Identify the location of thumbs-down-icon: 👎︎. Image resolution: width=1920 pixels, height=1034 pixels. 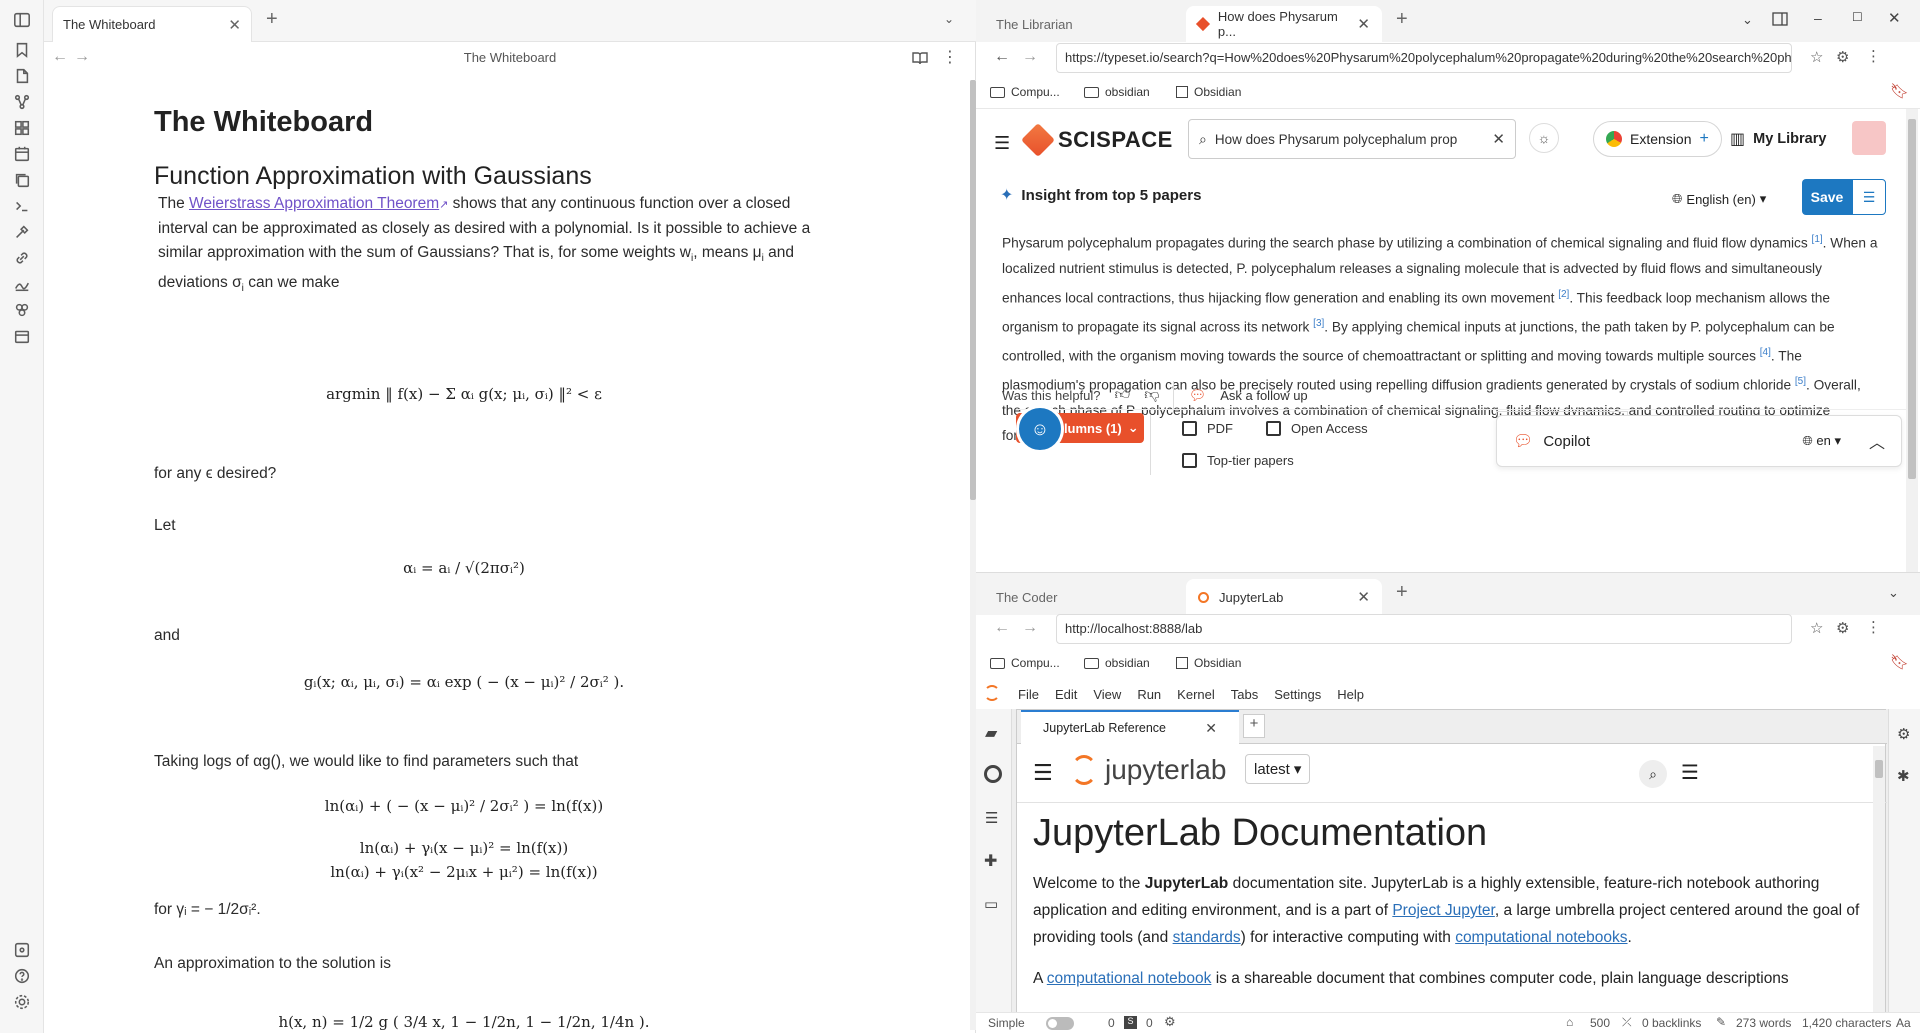
(1151, 395).